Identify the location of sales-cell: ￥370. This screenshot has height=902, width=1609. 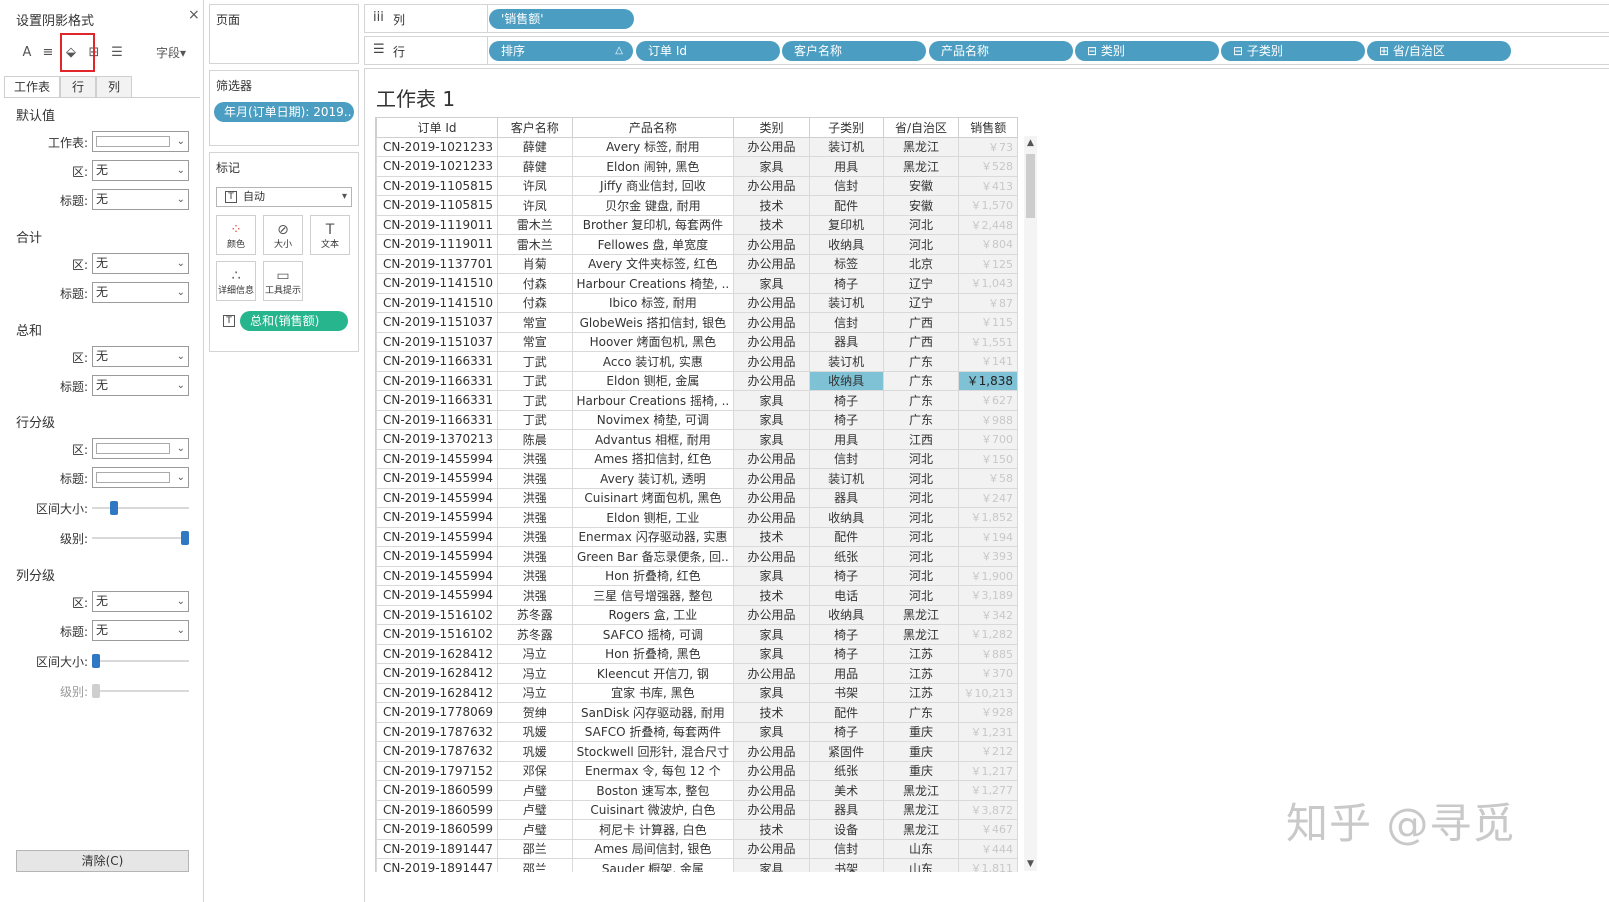
(988, 673).